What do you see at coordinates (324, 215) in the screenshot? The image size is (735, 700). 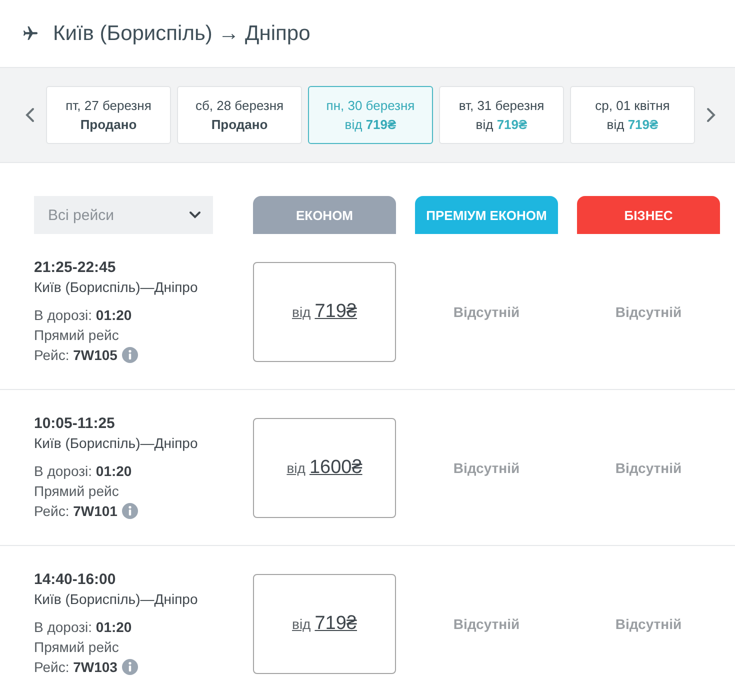 I see `fare-class-header: ЕКОНОМ` at bounding box center [324, 215].